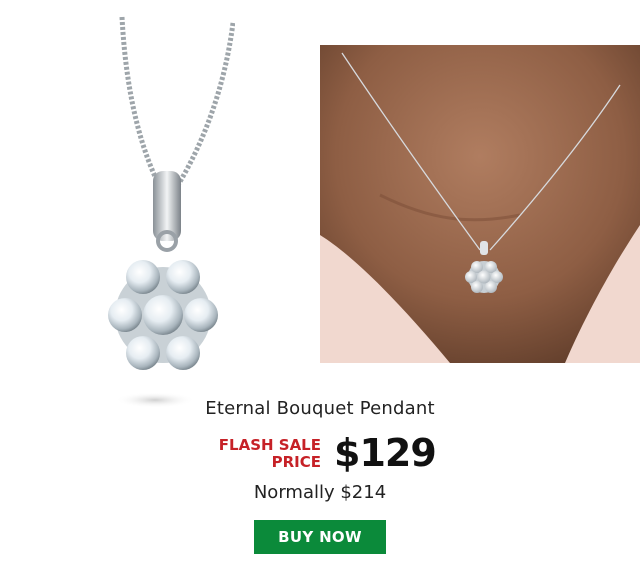 The height and width of the screenshot is (581, 640). Describe the element at coordinates (296, 462) in the screenshot. I see `flash-sale-line-2: PRICE` at that location.